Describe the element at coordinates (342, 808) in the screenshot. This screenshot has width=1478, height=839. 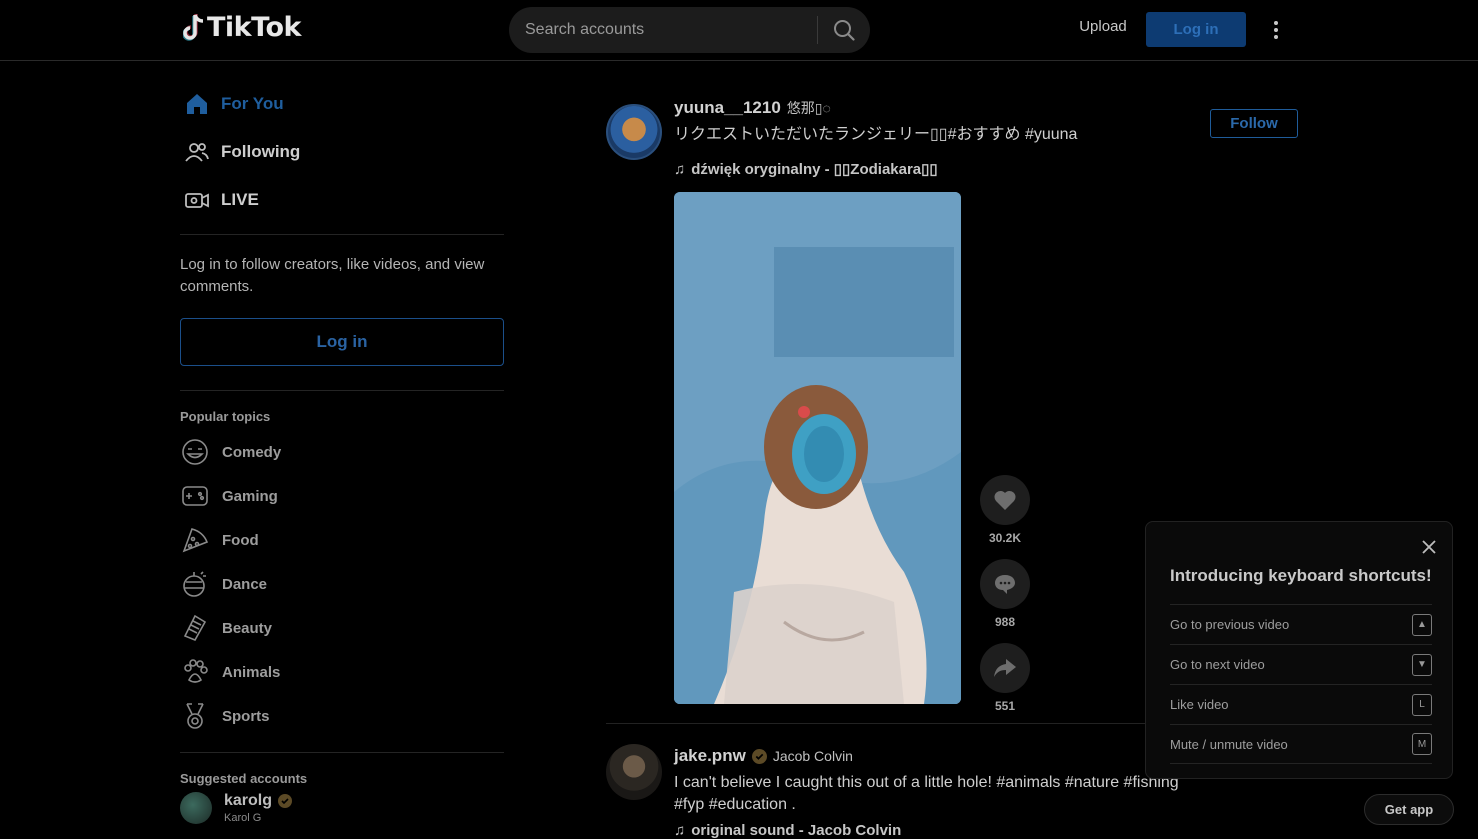
I see `suggested-account: karolg Karol G` at that location.